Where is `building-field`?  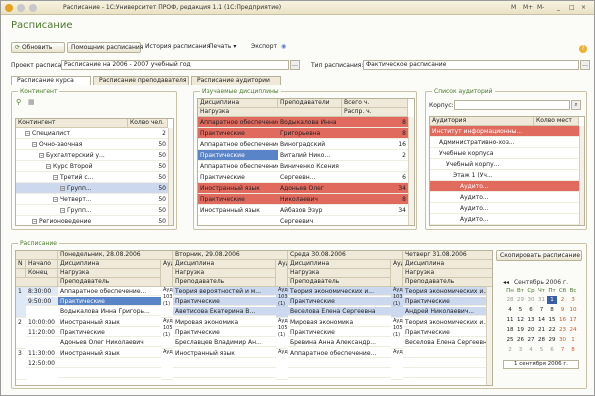
building-field is located at coordinates (512, 105).